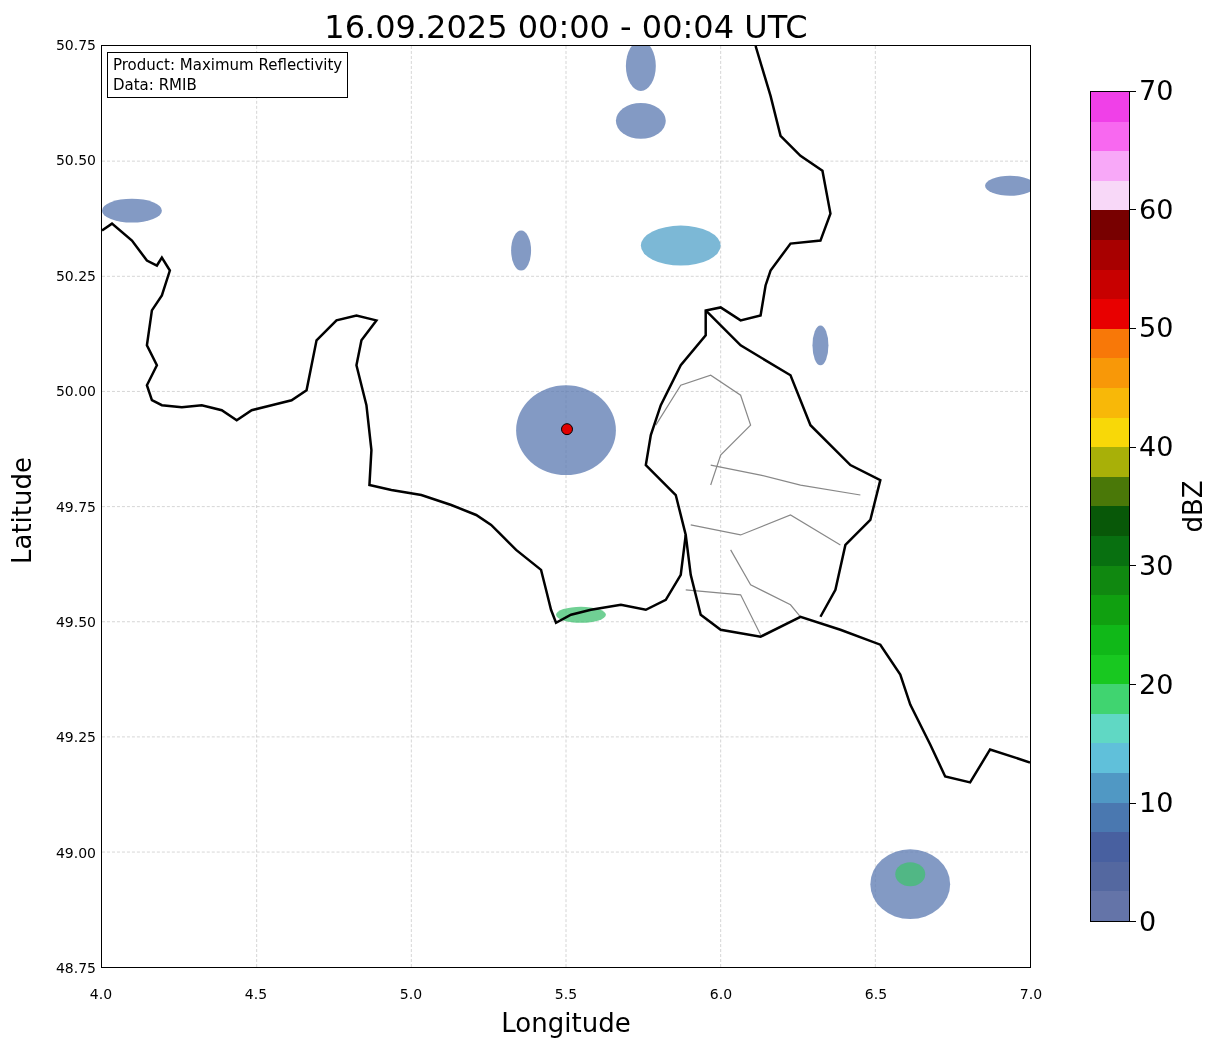 The height and width of the screenshot is (1040, 1219). Describe the element at coordinates (721, 994) in the screenshot. I see `x-tick-label: 6.0` at that location.